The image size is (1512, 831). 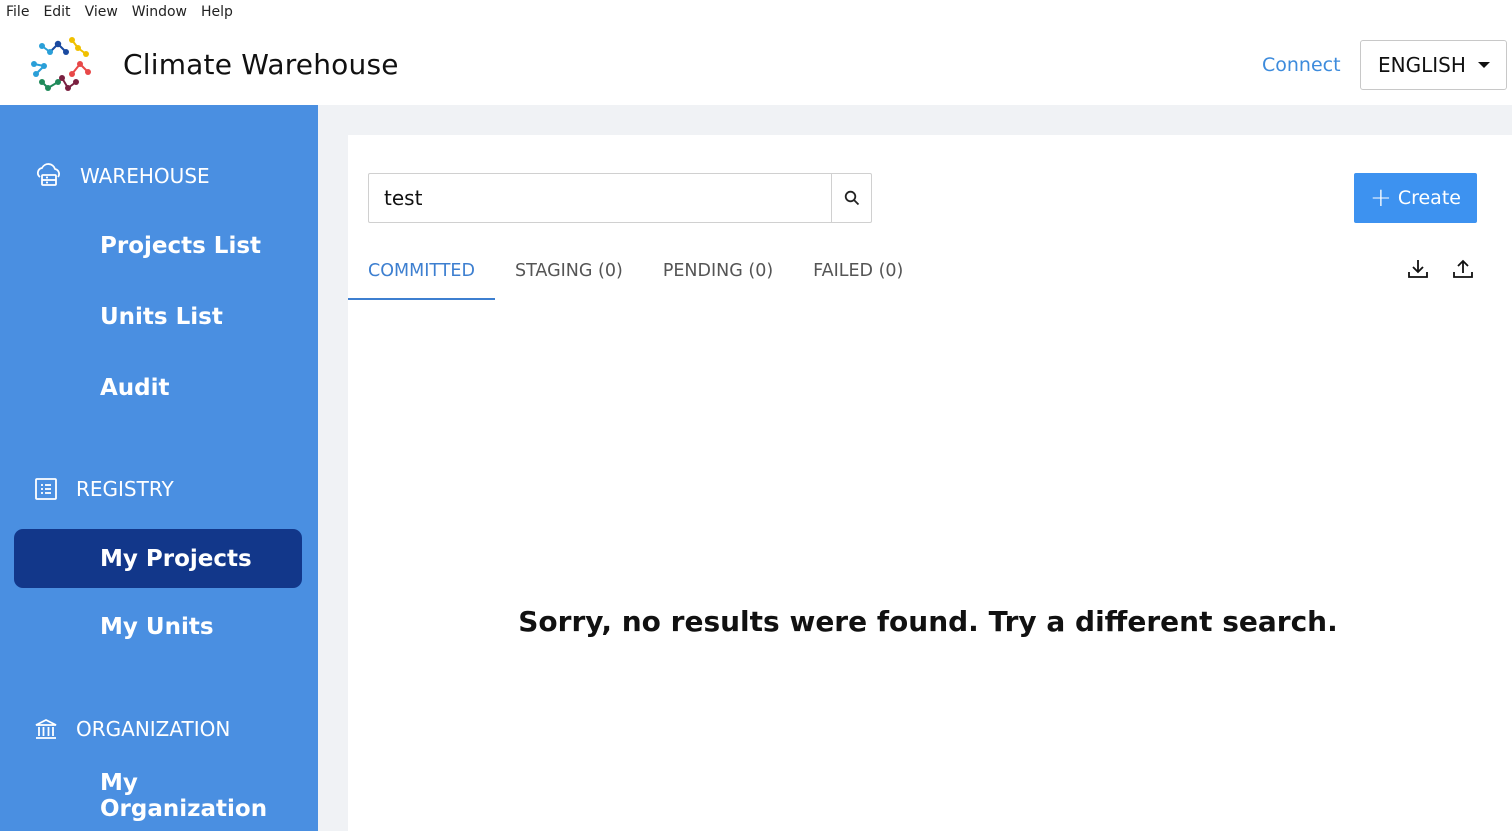 I want to click on tab-pending: PENDING (0), so click(x=718, y=273).